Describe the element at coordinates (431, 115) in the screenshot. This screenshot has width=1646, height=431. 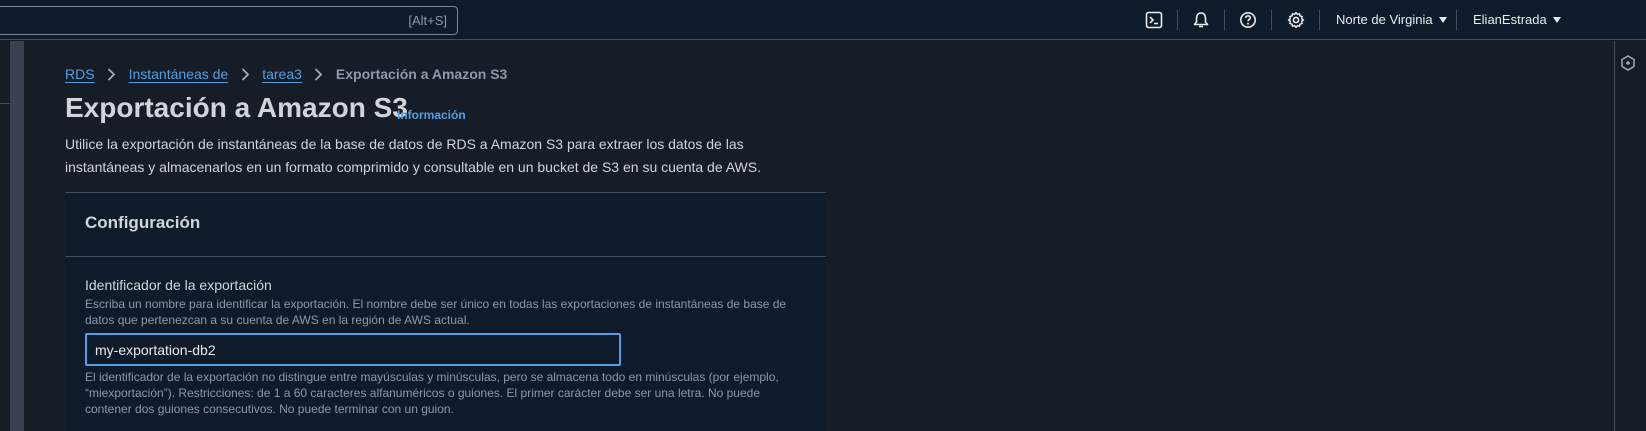
I see `info-link: Información` at that location.